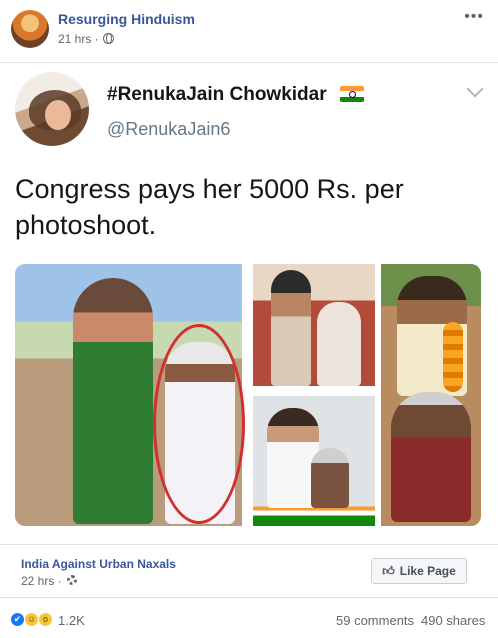  What do you see at coordinates (249, 618) in the screenshot?
I see `post-footer: ✔ ☺ o 1.2K 59 comments 490 shares` at bounding box center [249, 618].